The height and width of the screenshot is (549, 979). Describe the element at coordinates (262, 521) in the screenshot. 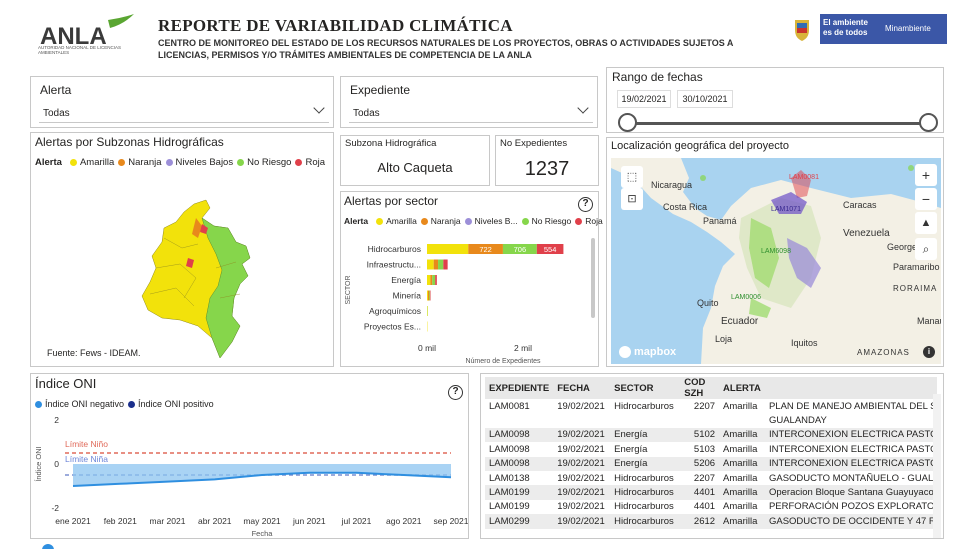

I see `x-tick-label: may 2021` at that location.